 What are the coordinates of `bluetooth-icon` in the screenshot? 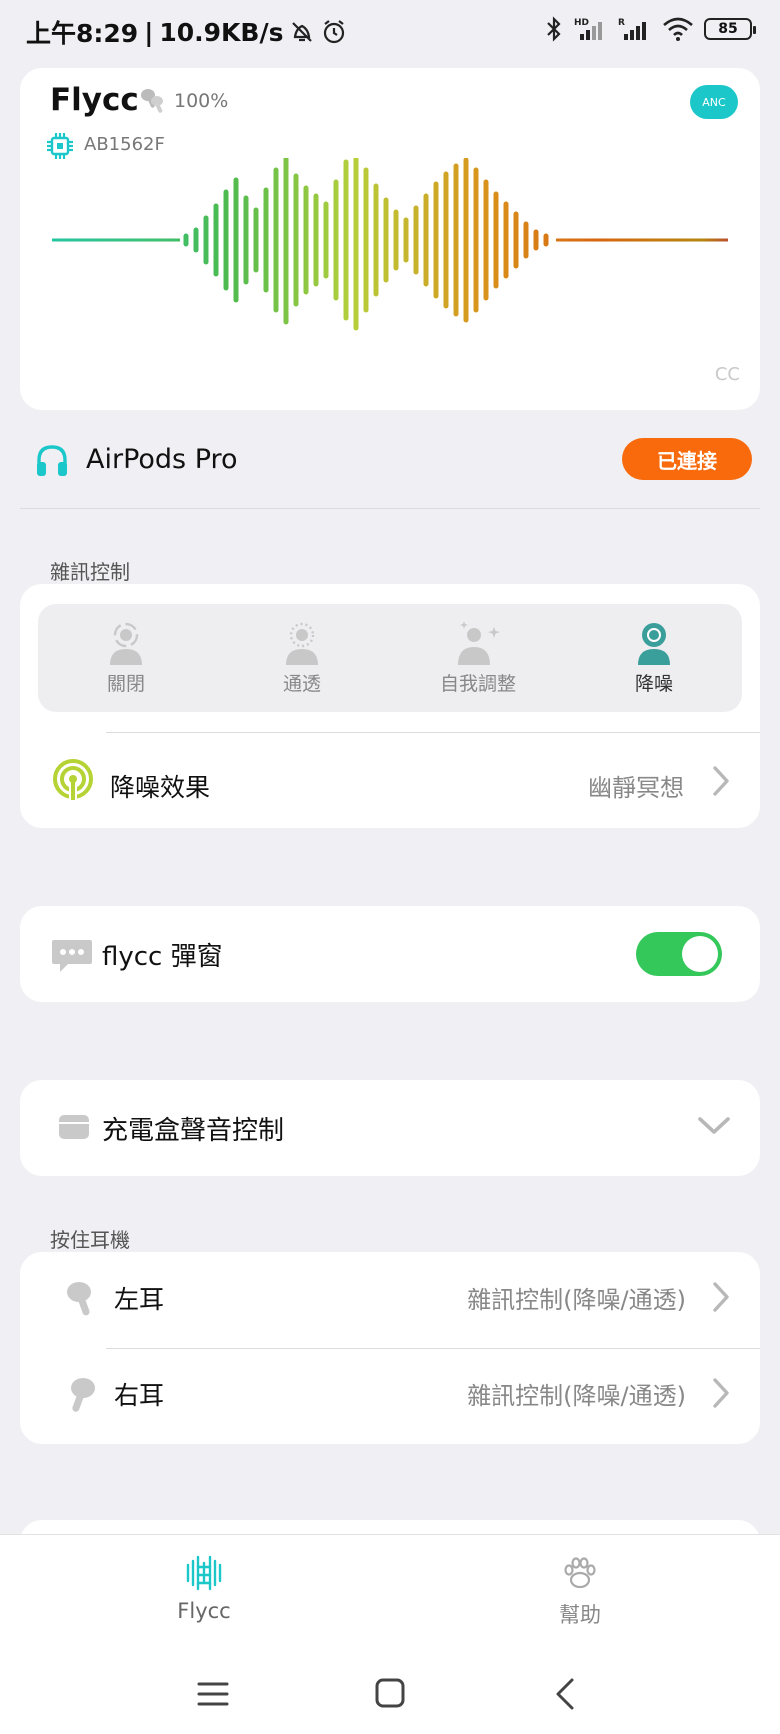 It's located at (554, 29).